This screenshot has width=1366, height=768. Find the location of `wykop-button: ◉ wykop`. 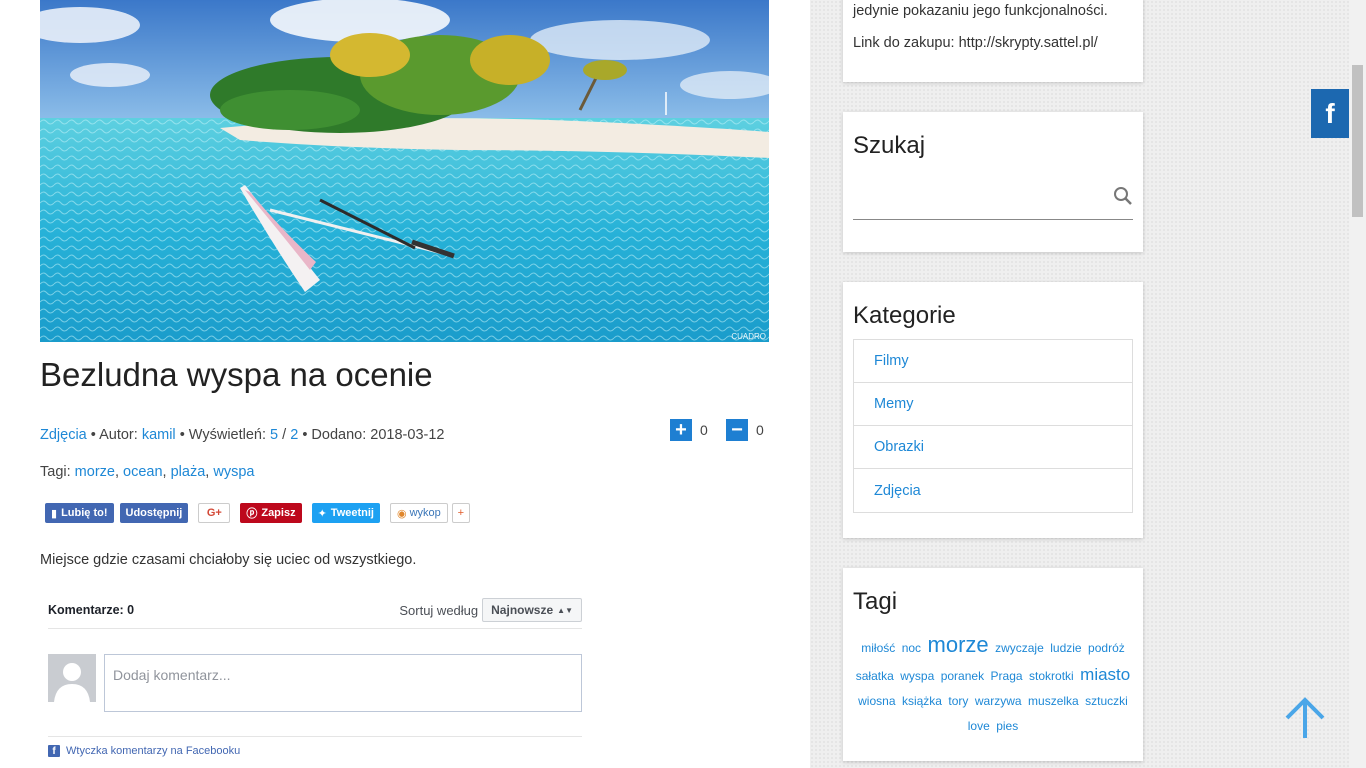

wykop-button: ◉ wykop is located at coordinates (419, 513).